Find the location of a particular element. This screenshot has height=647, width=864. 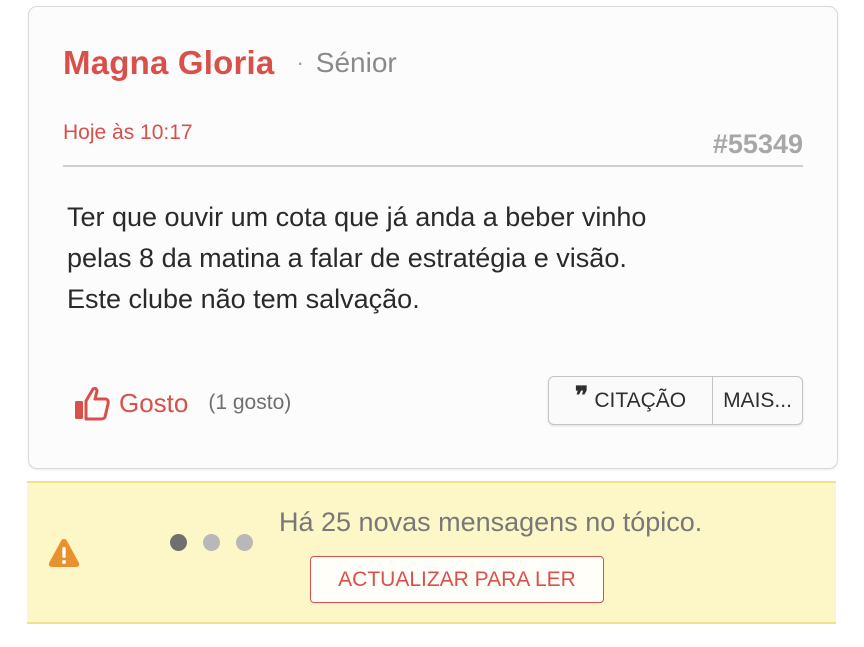

loading-dots is located at coordinates (219, 542).